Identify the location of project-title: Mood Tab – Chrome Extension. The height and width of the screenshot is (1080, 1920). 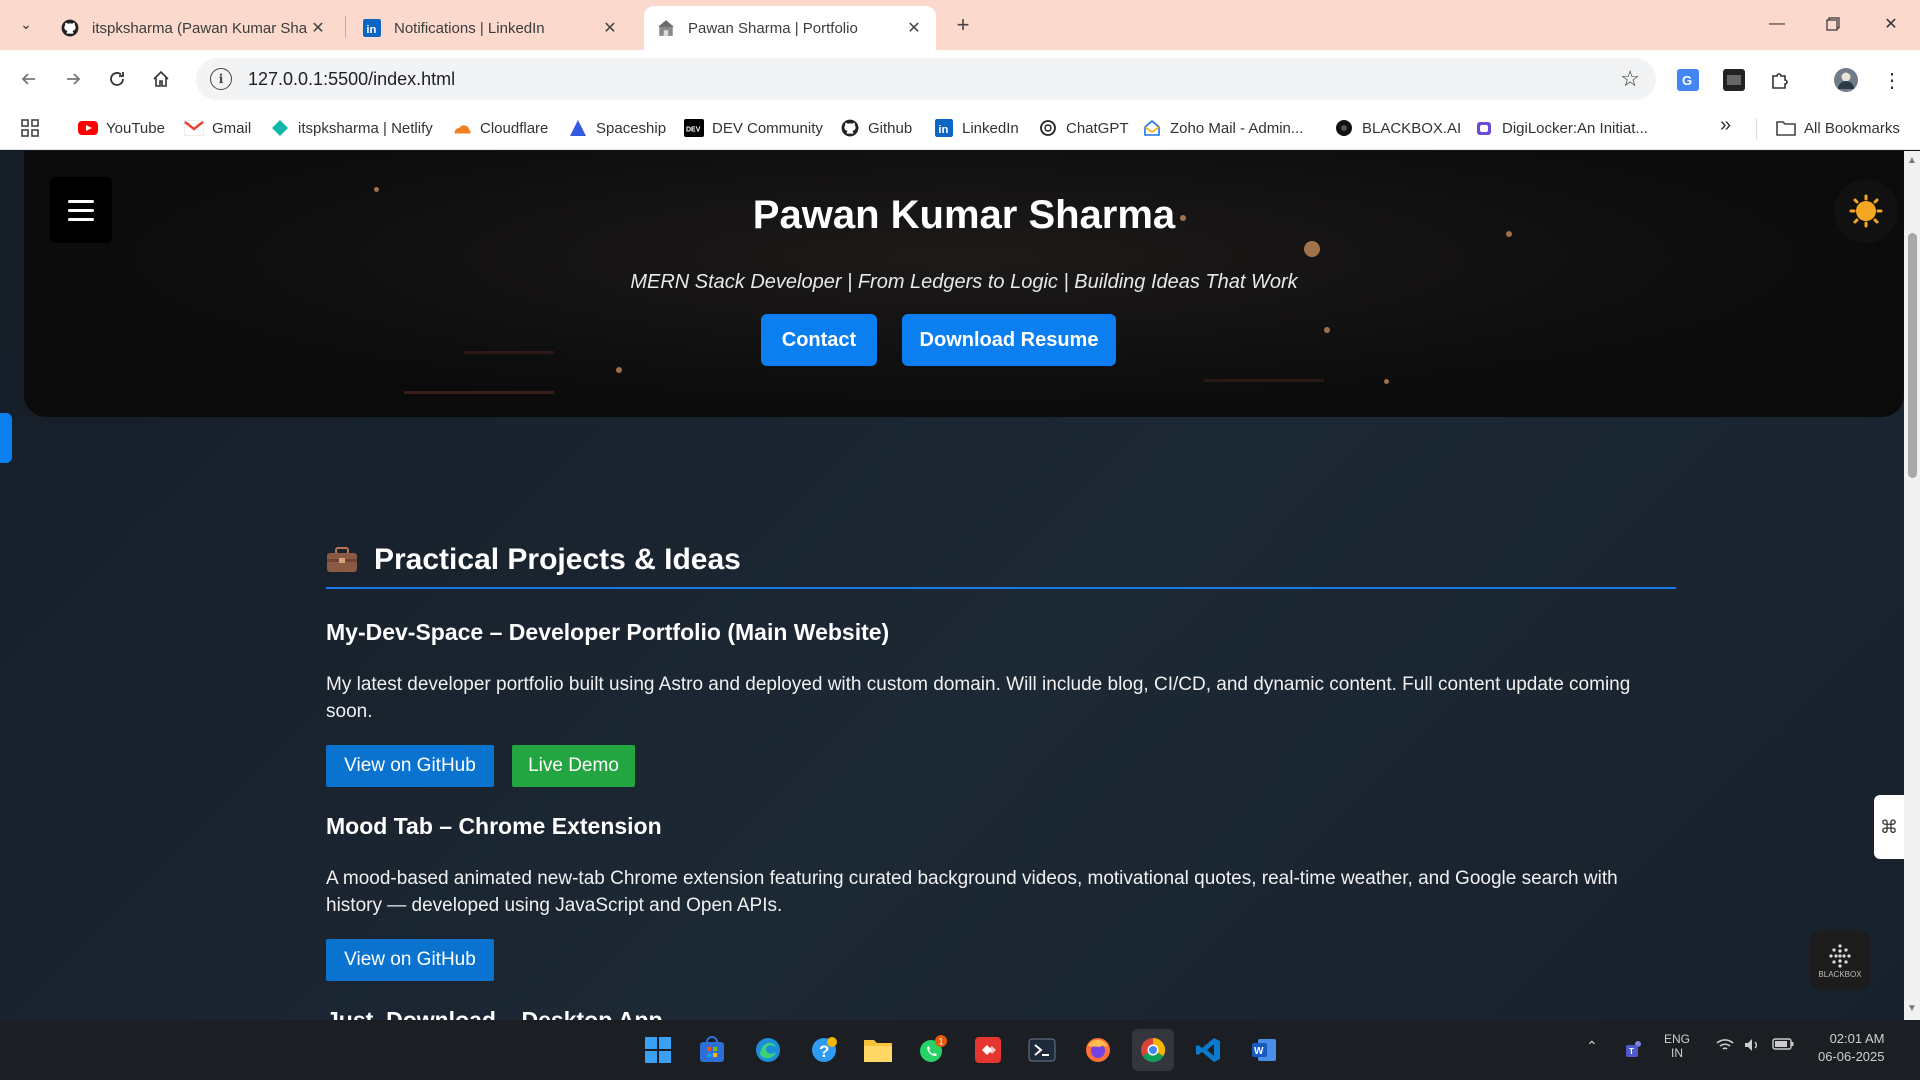
(494, 826).